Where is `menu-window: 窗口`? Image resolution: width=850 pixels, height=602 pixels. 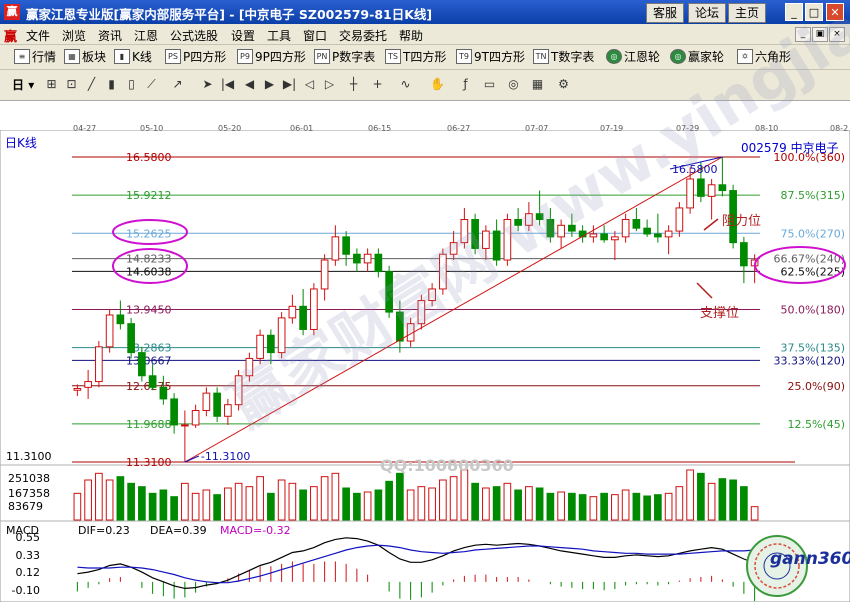
menu-window: 窗口 is located at coordinates (315, 35).